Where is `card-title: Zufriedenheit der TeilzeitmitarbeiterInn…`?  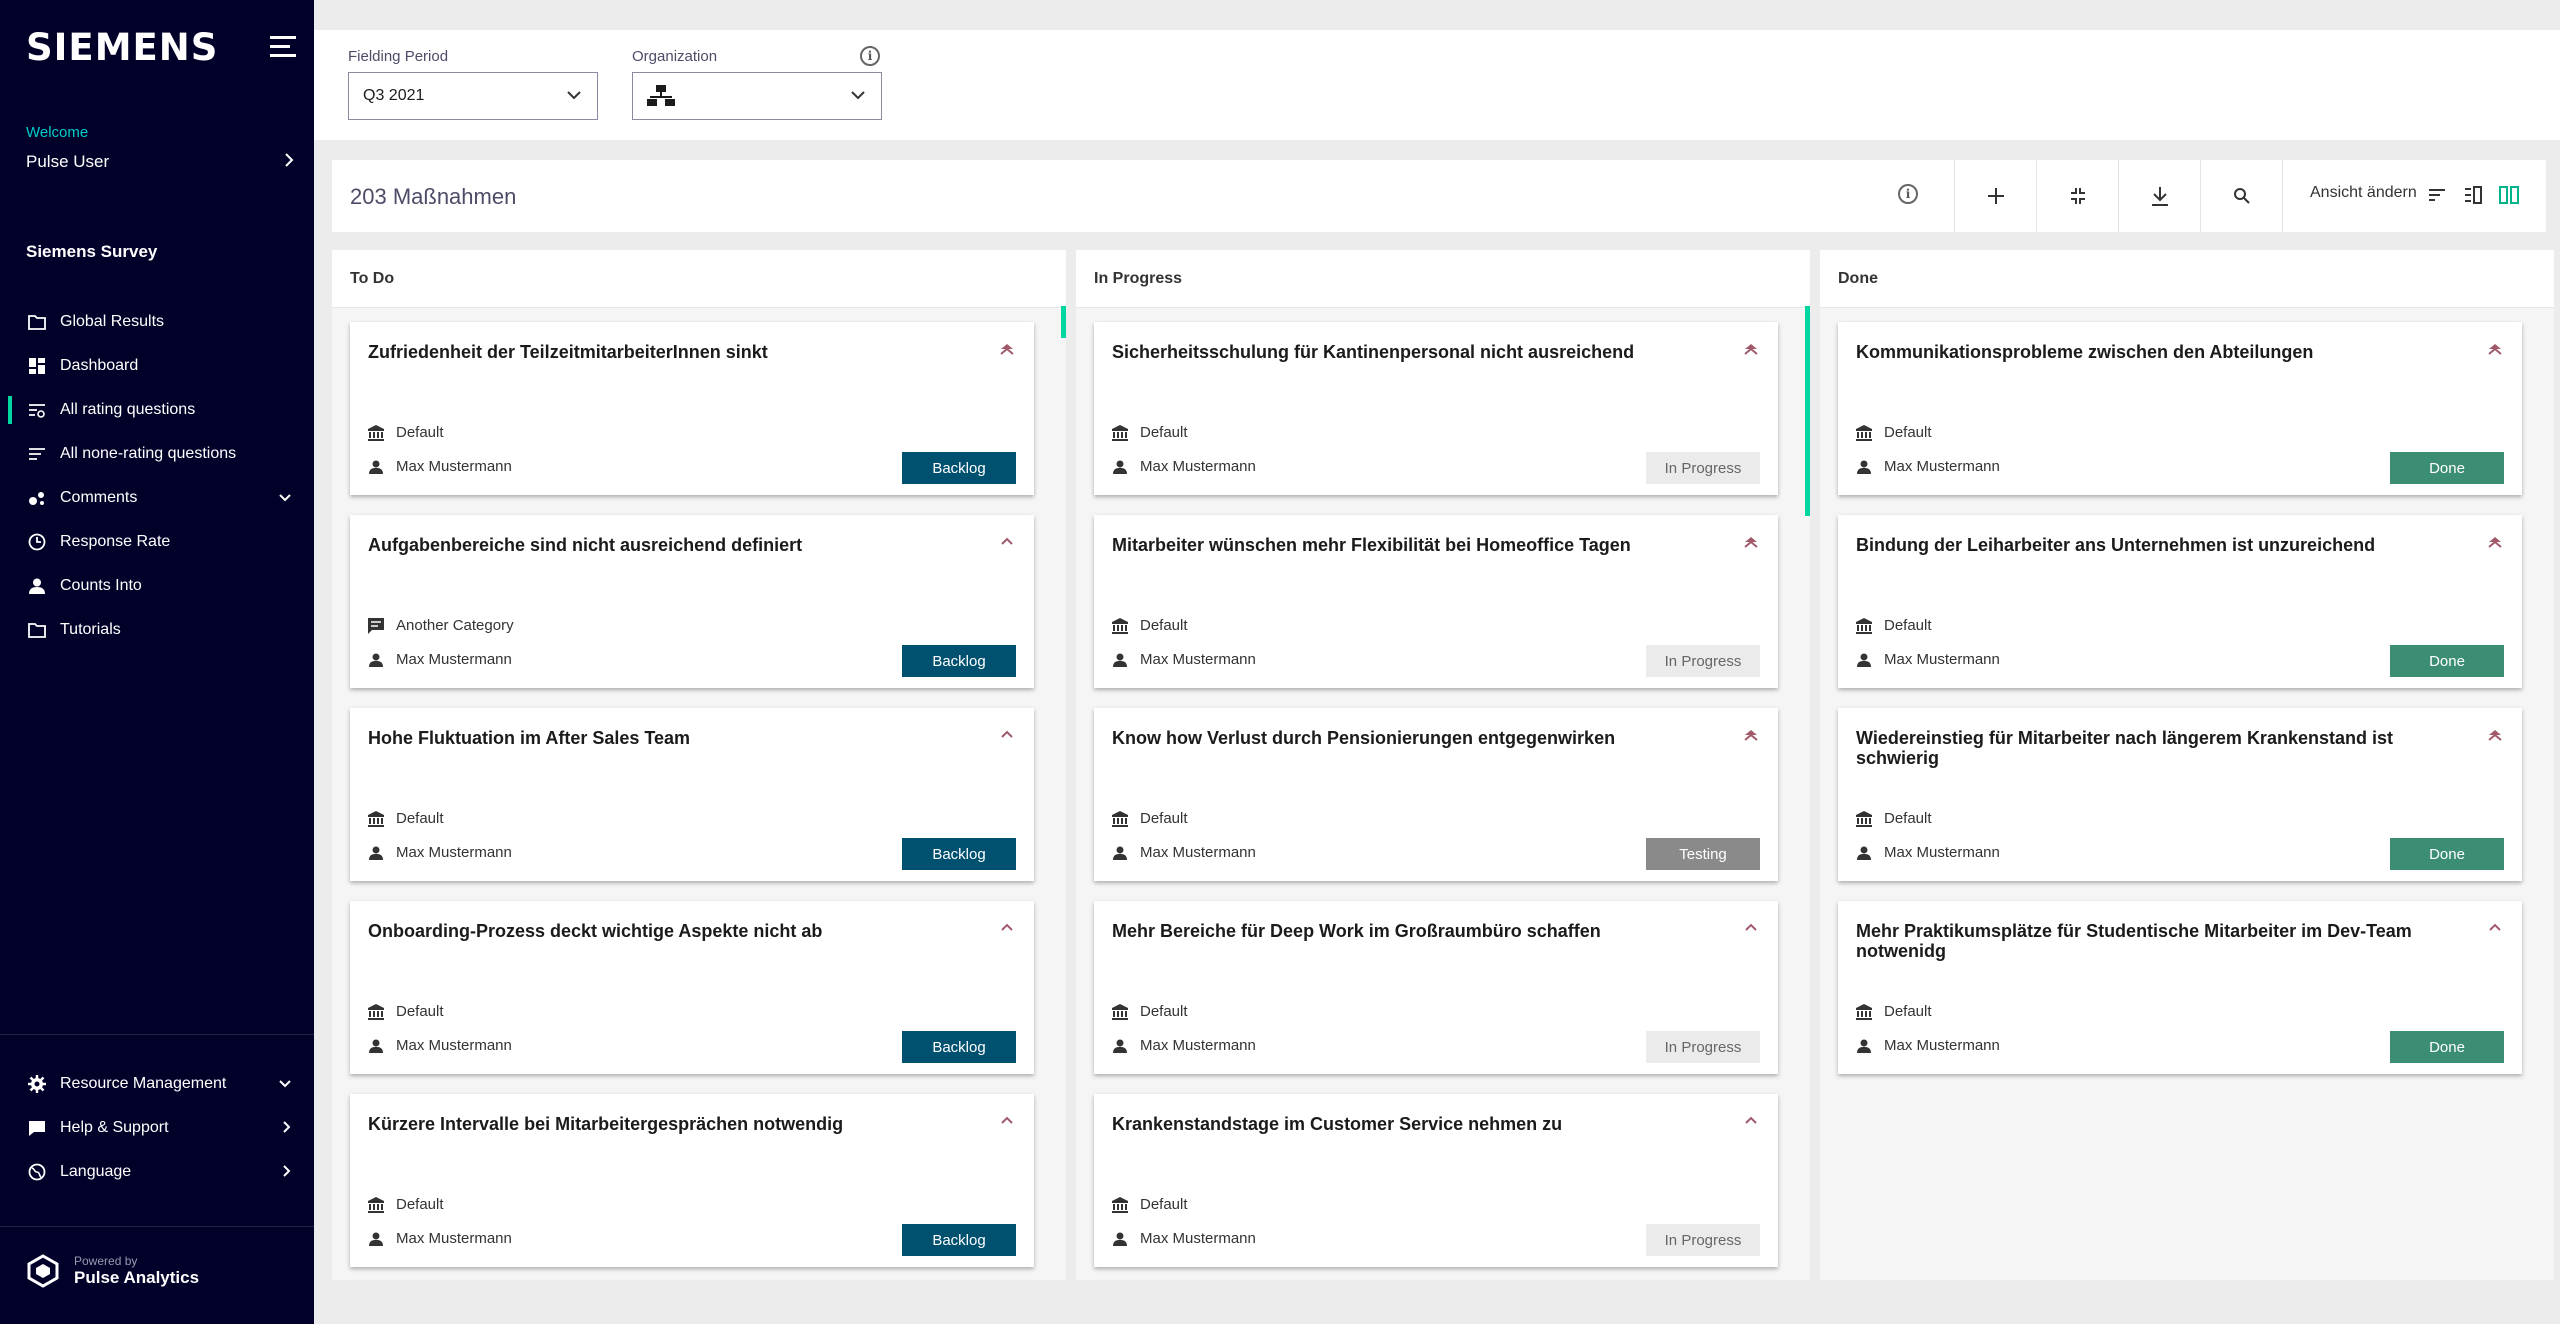
card-title: Zufriedenheit der TeilzeitmitarbeiterInn… is located at coordinates (568, 352).